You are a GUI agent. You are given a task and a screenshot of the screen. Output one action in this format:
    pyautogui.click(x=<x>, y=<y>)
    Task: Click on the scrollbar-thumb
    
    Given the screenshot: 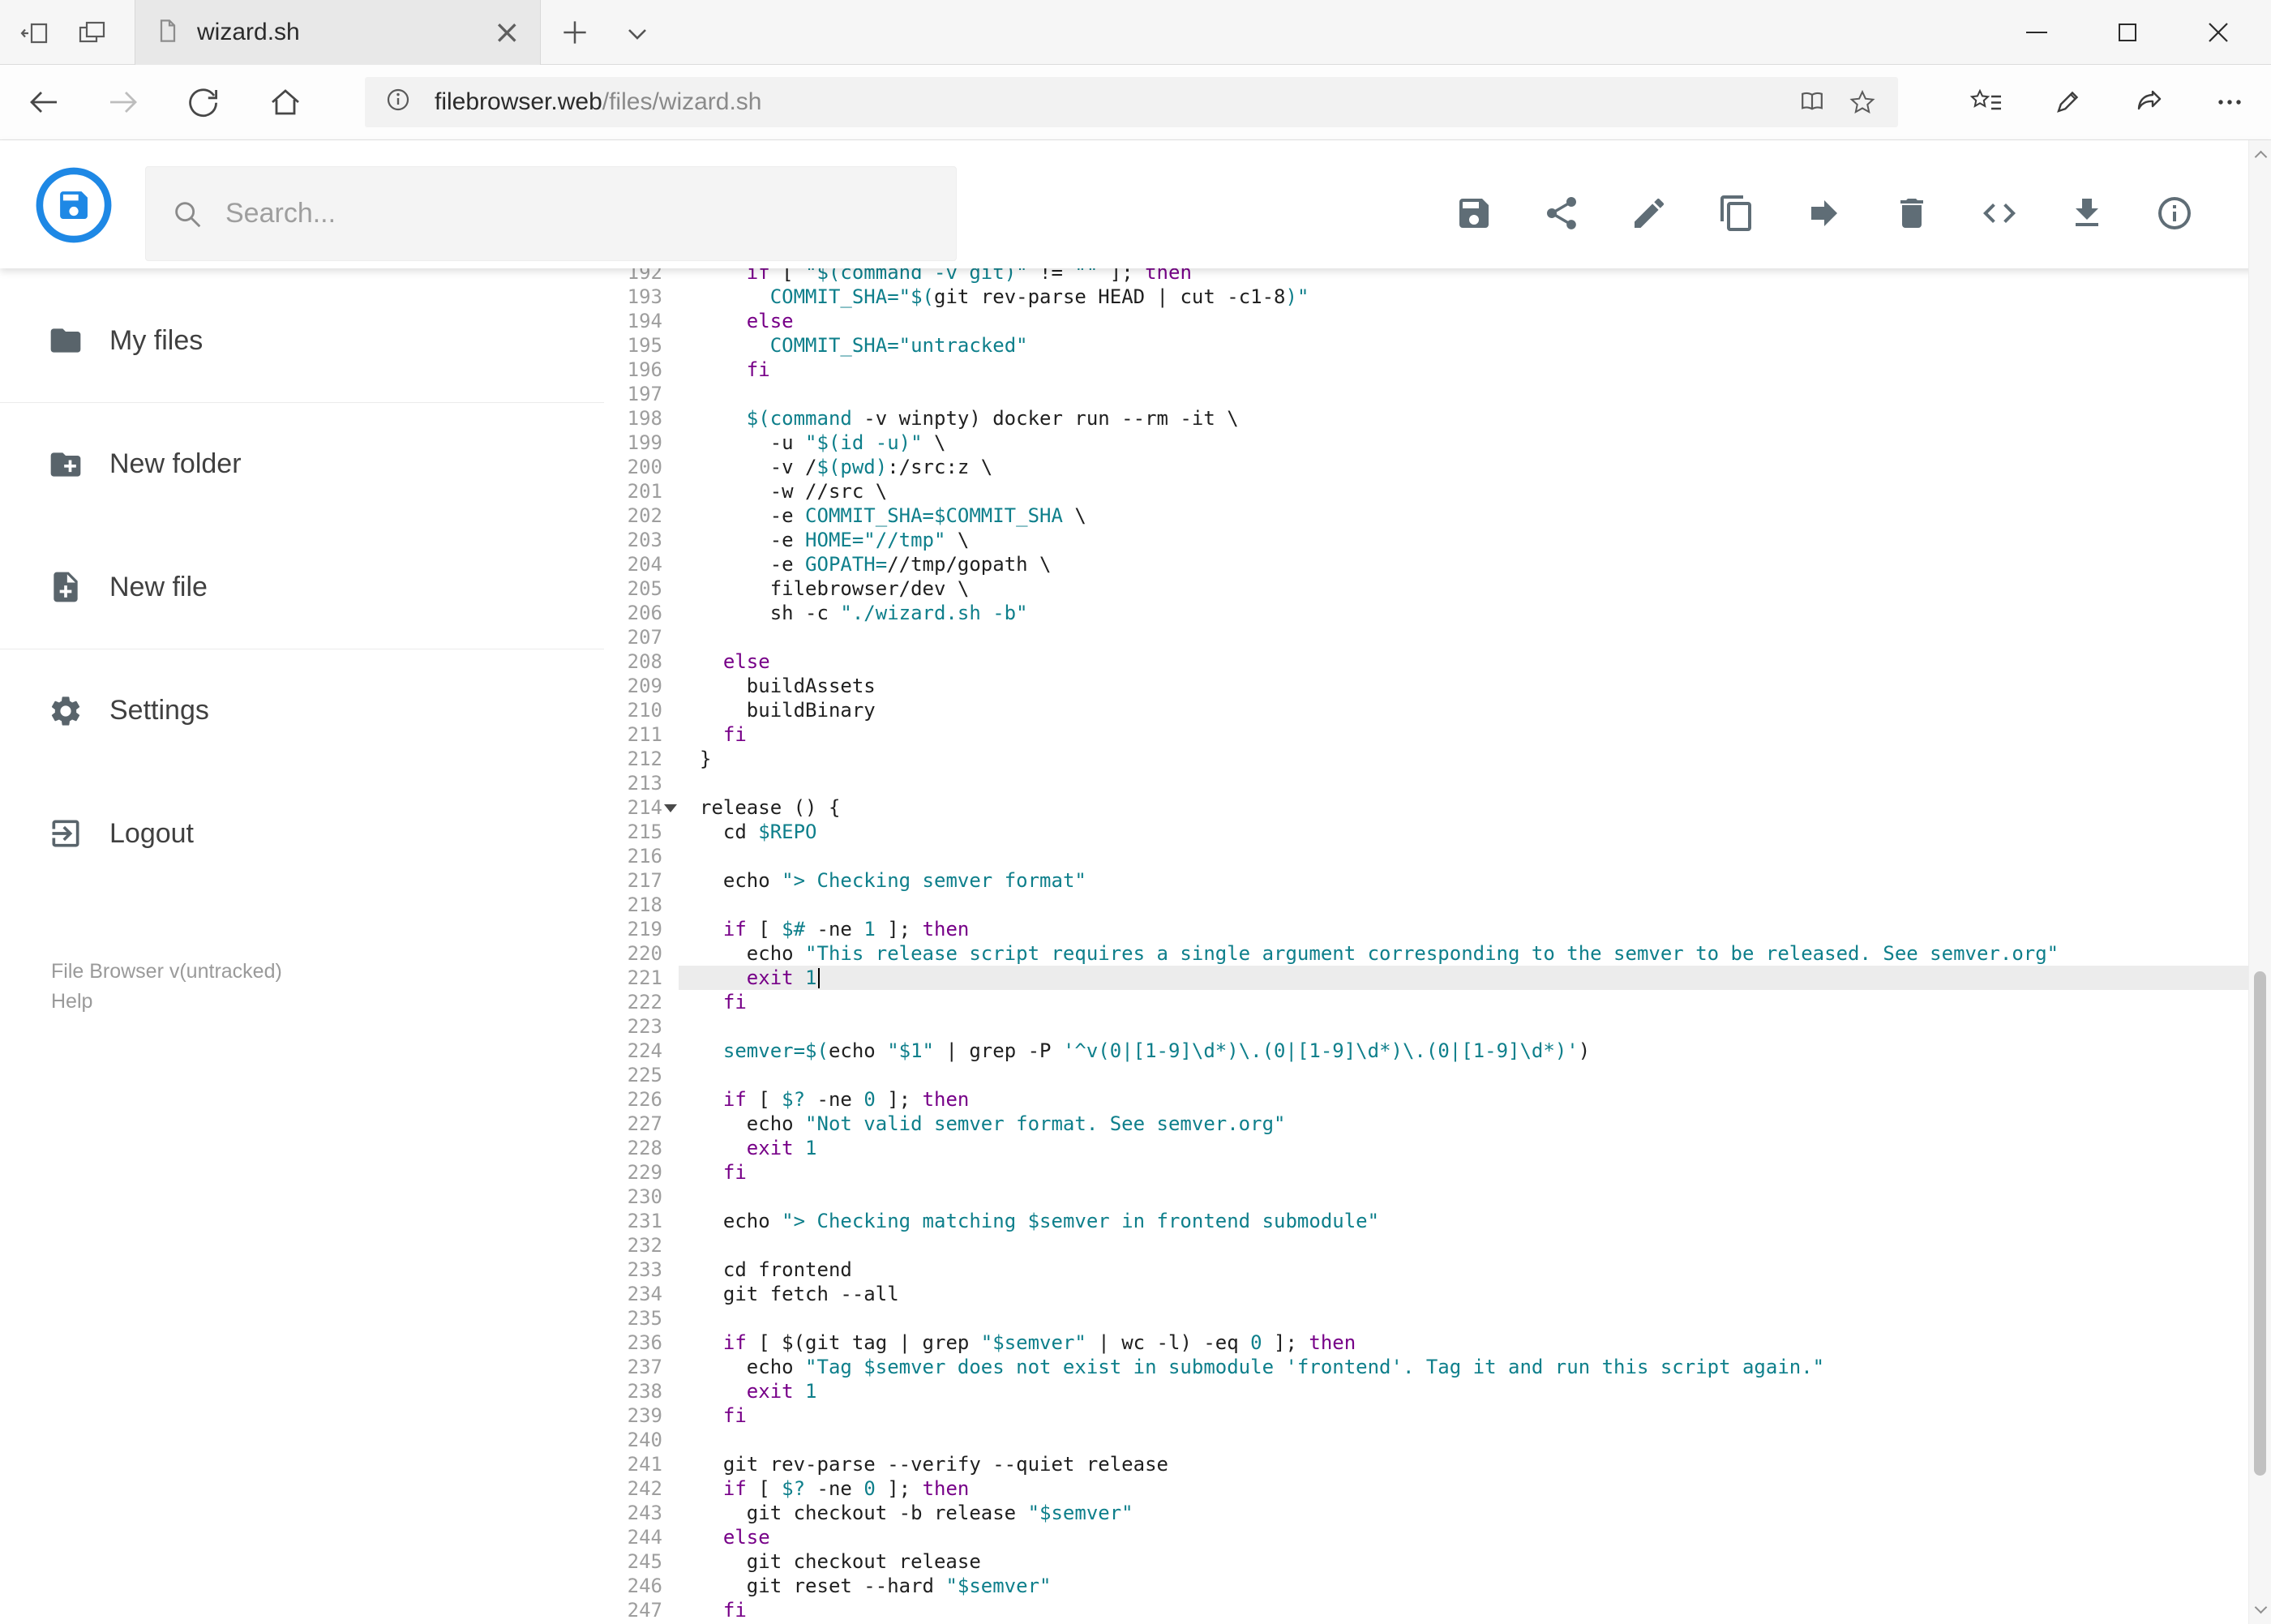 What is the action you would take?
    pyautogui.click(x=2260, y=1223)
    